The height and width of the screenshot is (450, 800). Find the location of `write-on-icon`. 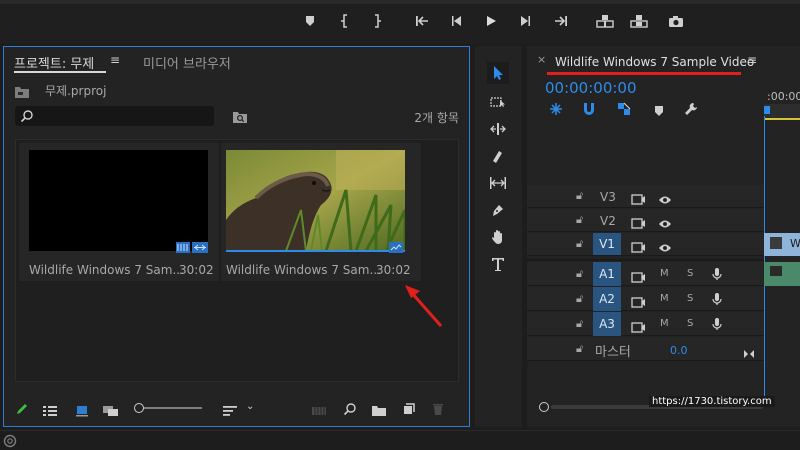

write-on-icon is located at coordinates (22, 410).